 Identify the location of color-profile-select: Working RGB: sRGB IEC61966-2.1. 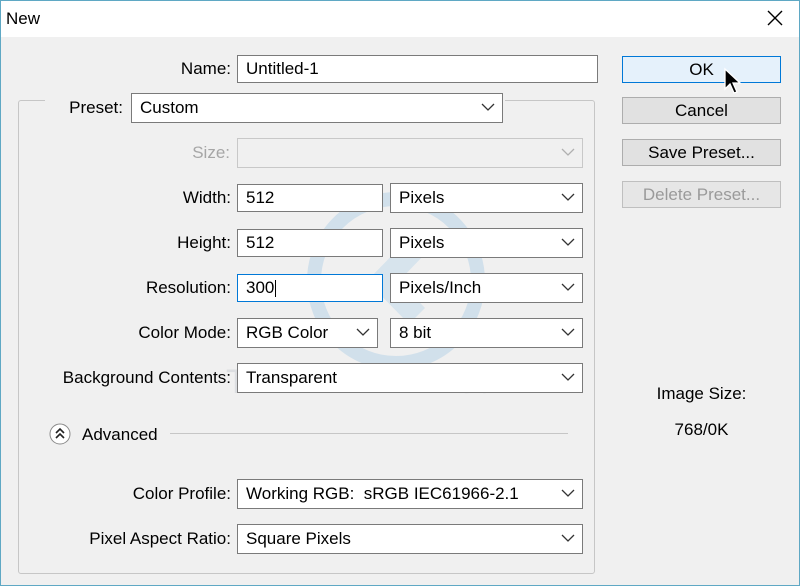
(410, 494).